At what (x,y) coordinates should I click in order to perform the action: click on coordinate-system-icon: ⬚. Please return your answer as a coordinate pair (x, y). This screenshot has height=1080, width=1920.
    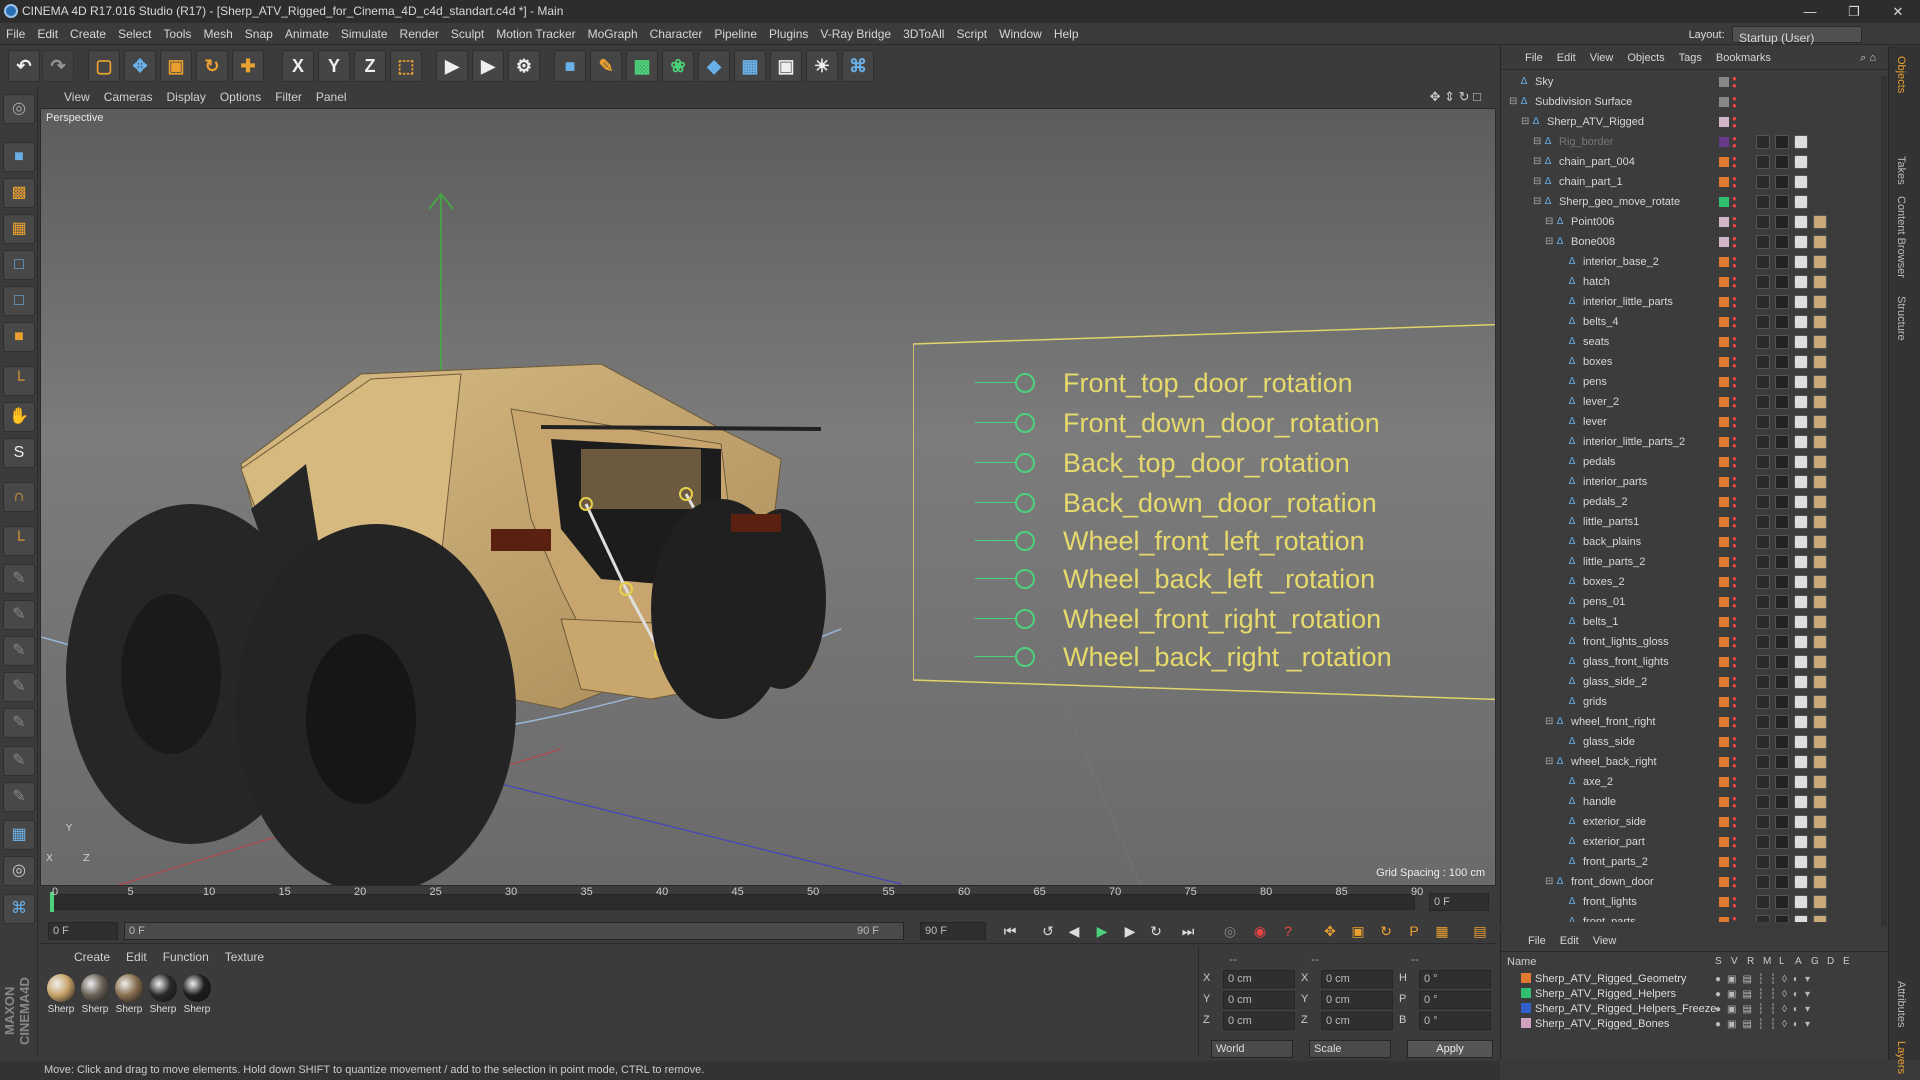
    Looking at the image, I should click on (406, 66).